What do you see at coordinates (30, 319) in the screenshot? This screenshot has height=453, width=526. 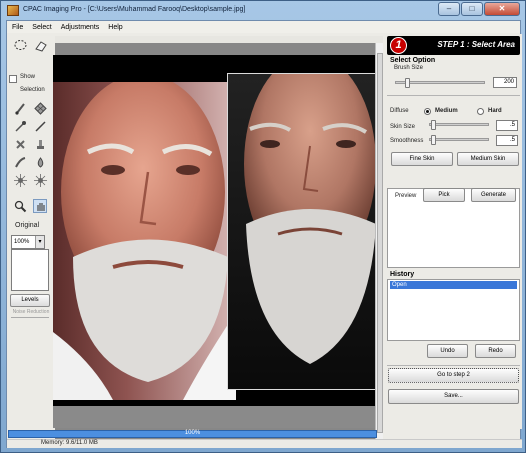 I see `noise-slider` at bounding box center [30, 319].